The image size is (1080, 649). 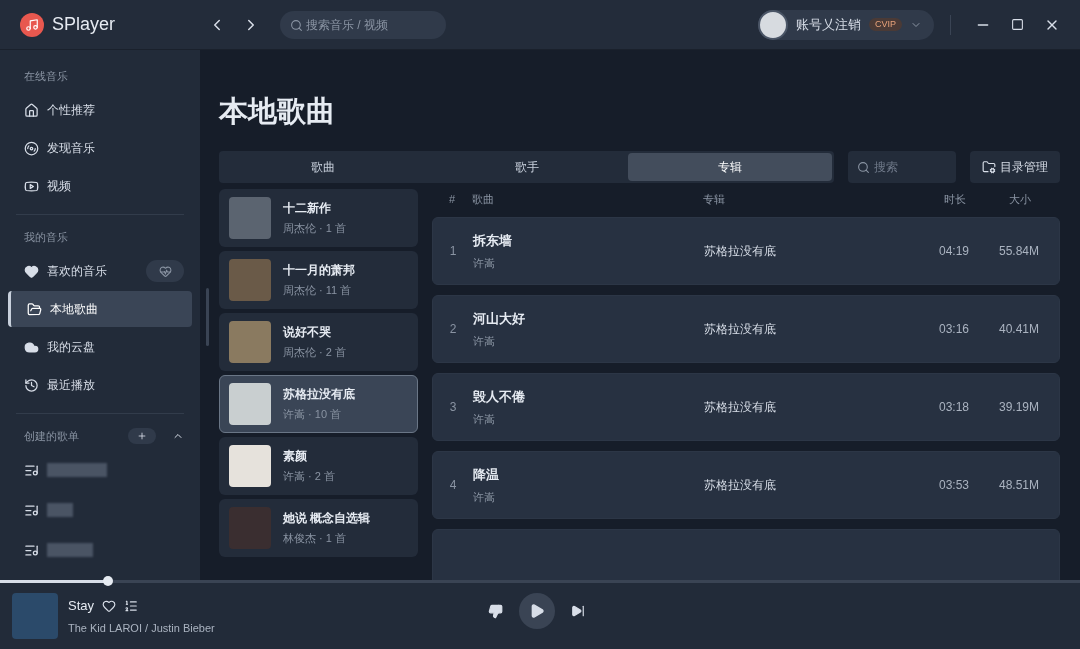 What do you see at coordinates (327, 519) in the screenshot?
I see `album-title: 她说 概念自选辑` at bounding box center [327, 519].